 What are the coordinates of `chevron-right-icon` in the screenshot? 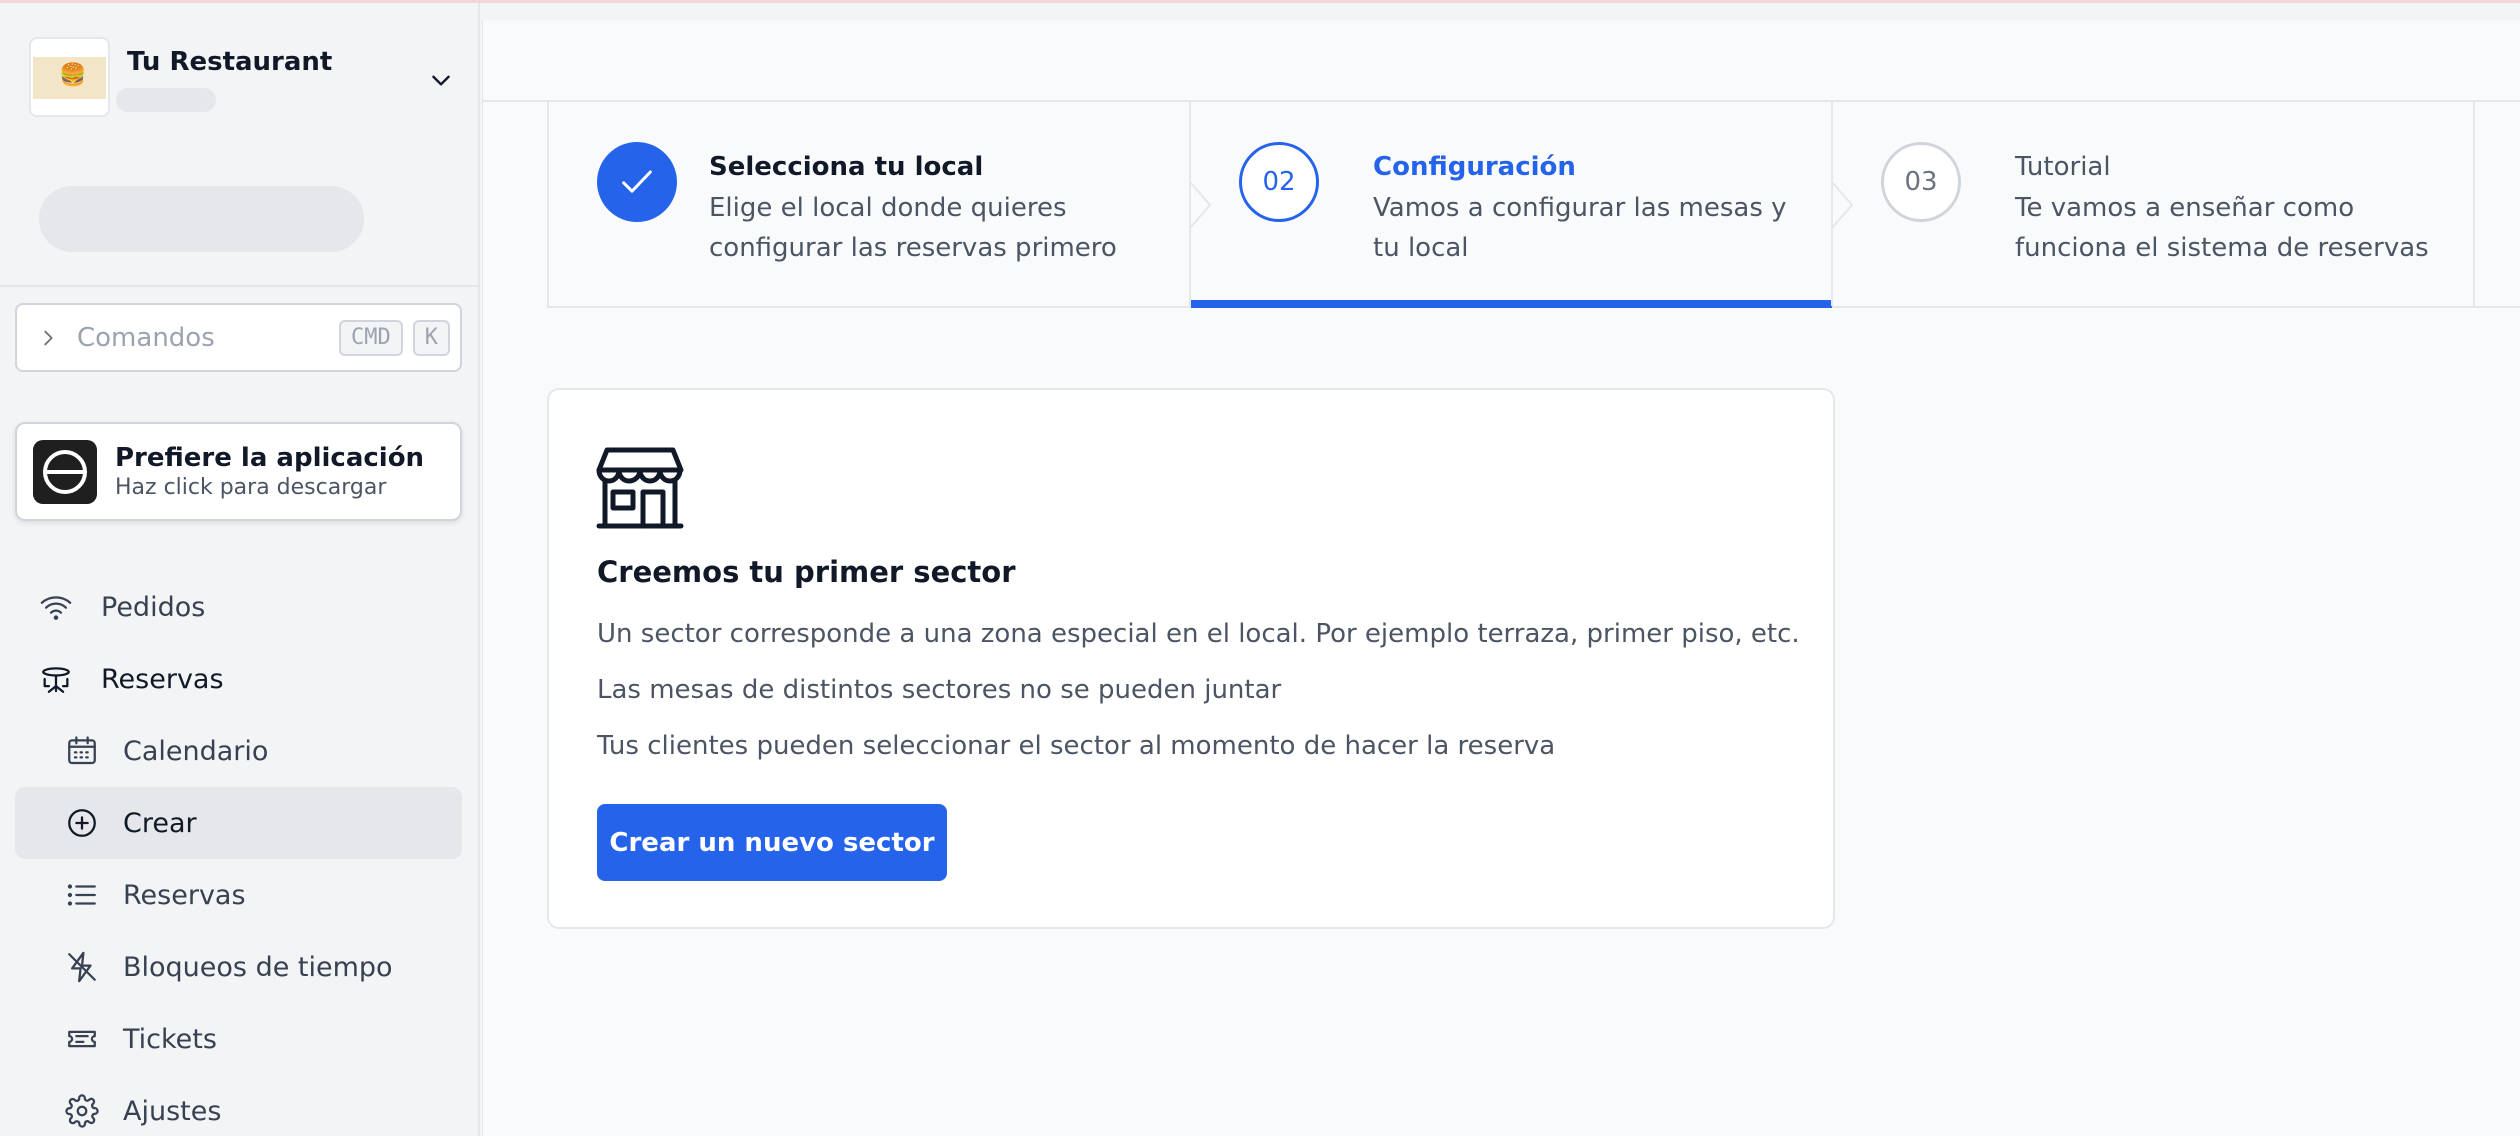 It's located at (48, 337).